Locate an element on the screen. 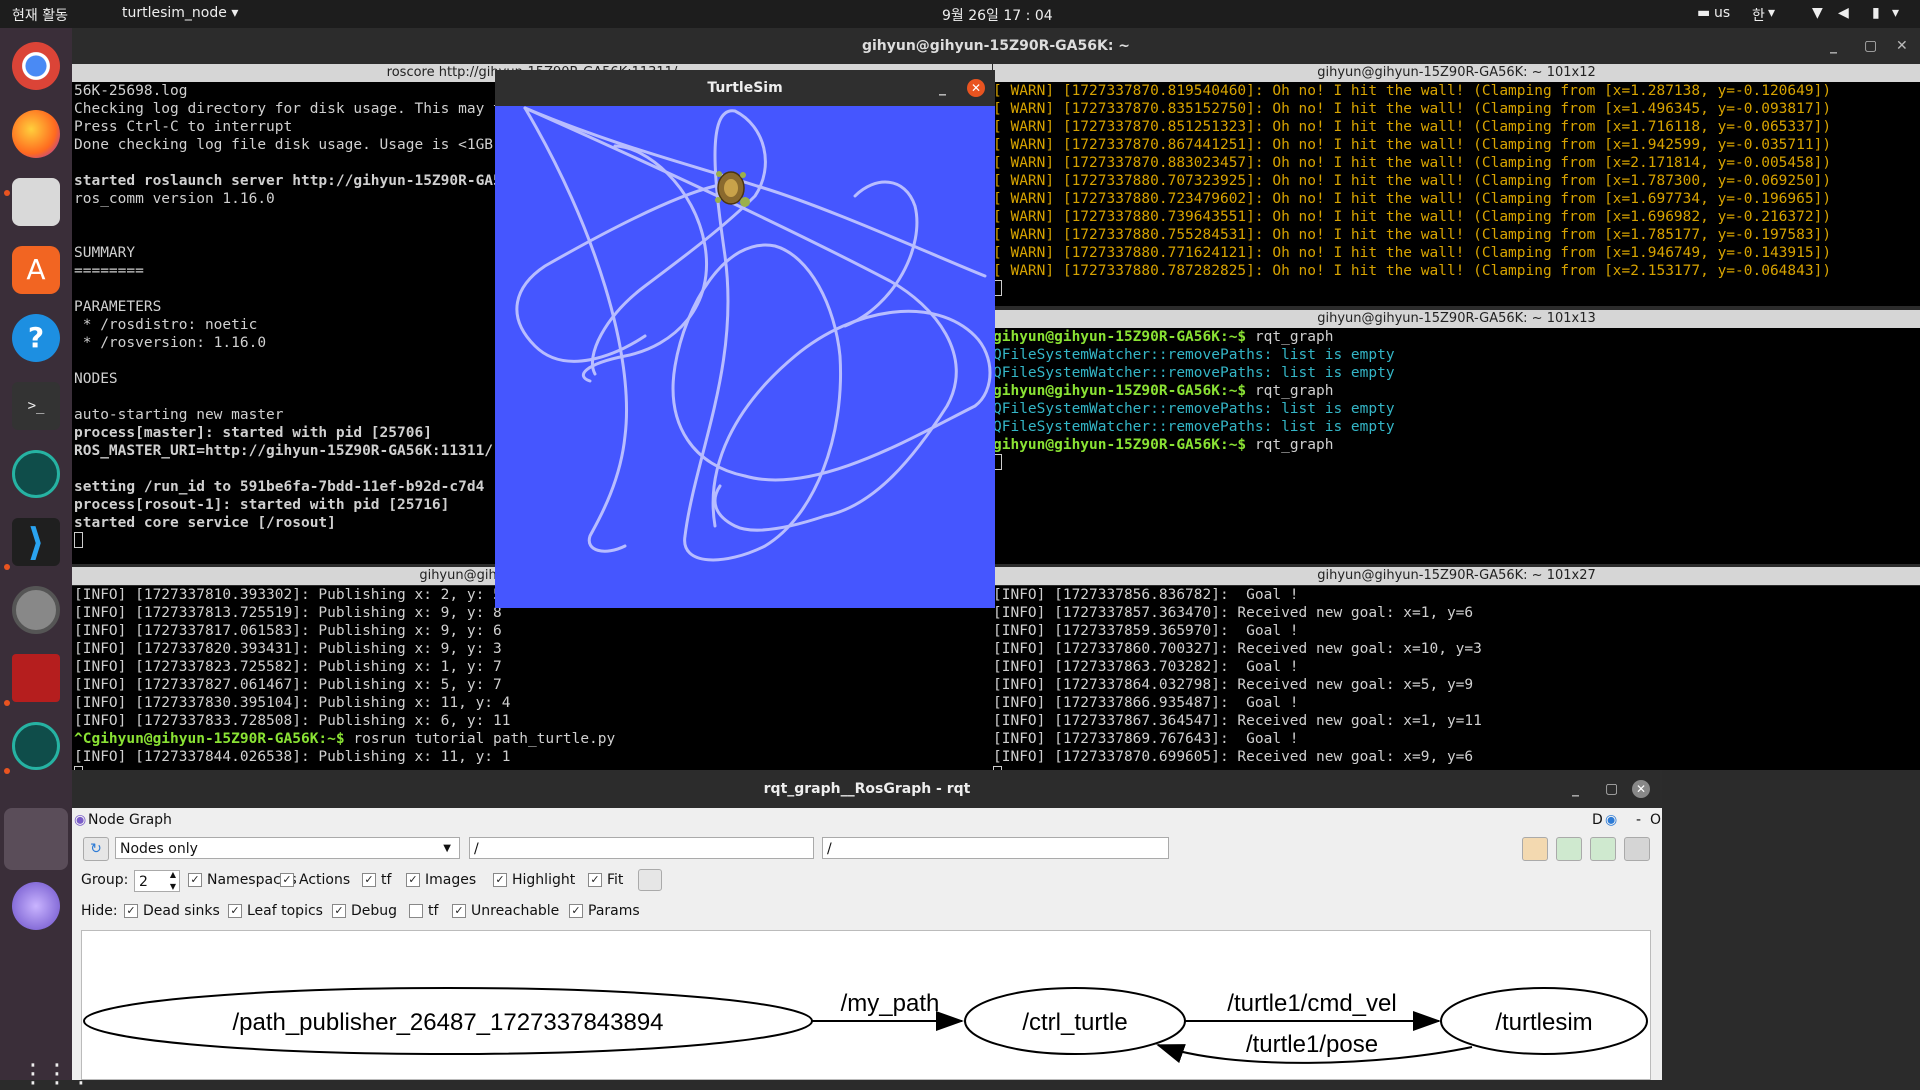  rqt-icon is located at coordinates (36, 839).